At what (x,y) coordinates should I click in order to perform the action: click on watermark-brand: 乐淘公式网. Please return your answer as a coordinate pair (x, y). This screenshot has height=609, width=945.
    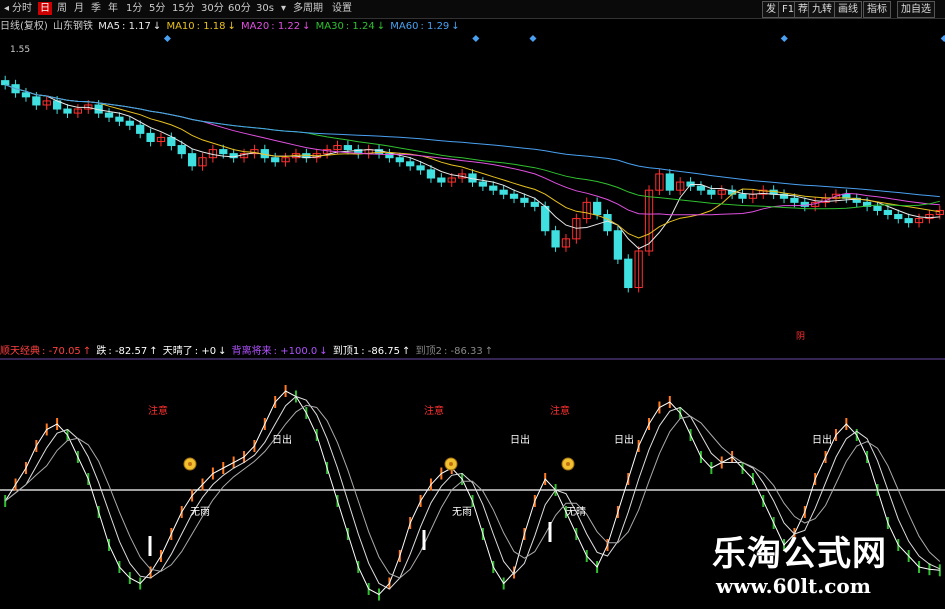
    Looking at the image, I should click on (799, 554).